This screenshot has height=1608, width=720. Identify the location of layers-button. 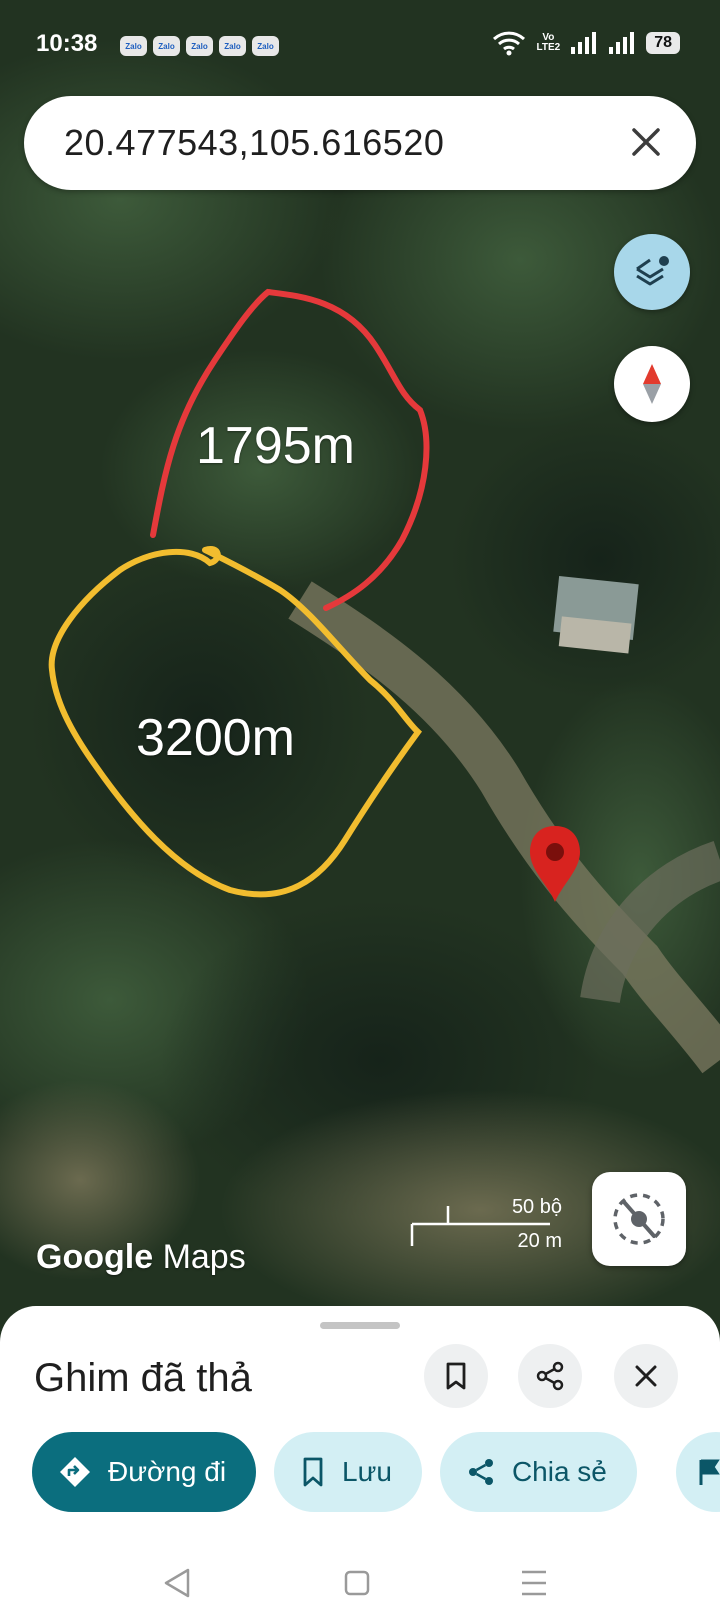
(652, 272).